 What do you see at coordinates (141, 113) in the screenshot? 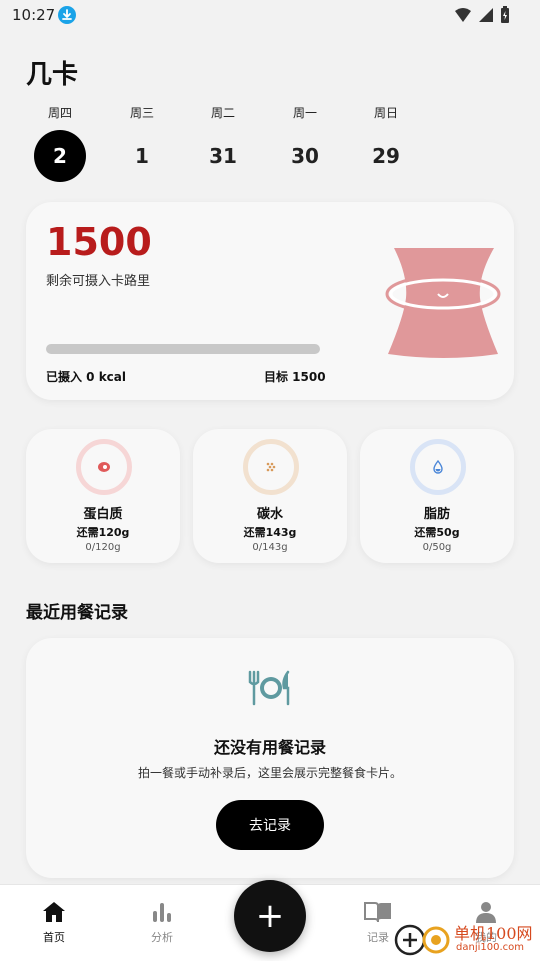
I see `date-weekday: 周三` at bounding box center [141, 113].